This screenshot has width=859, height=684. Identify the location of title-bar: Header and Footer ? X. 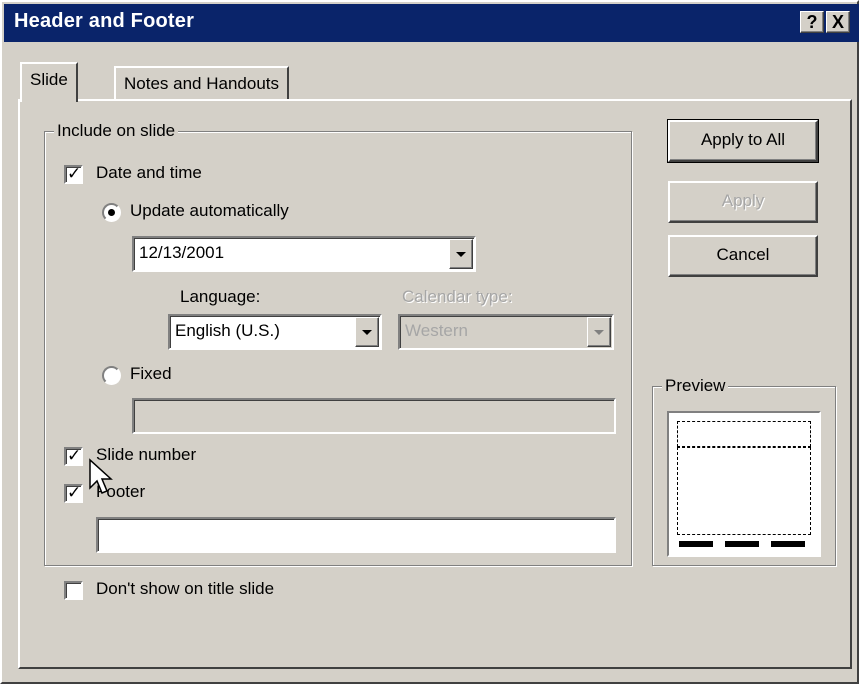
(431, 23).